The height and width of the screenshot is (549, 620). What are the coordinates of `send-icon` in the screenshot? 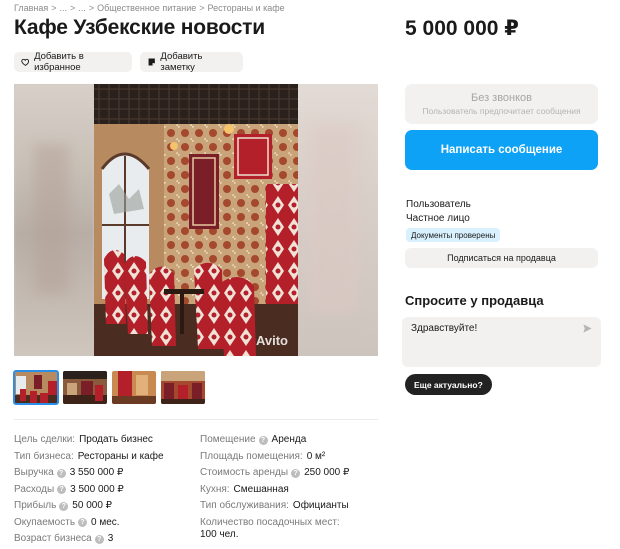 It's located at (587, 328).